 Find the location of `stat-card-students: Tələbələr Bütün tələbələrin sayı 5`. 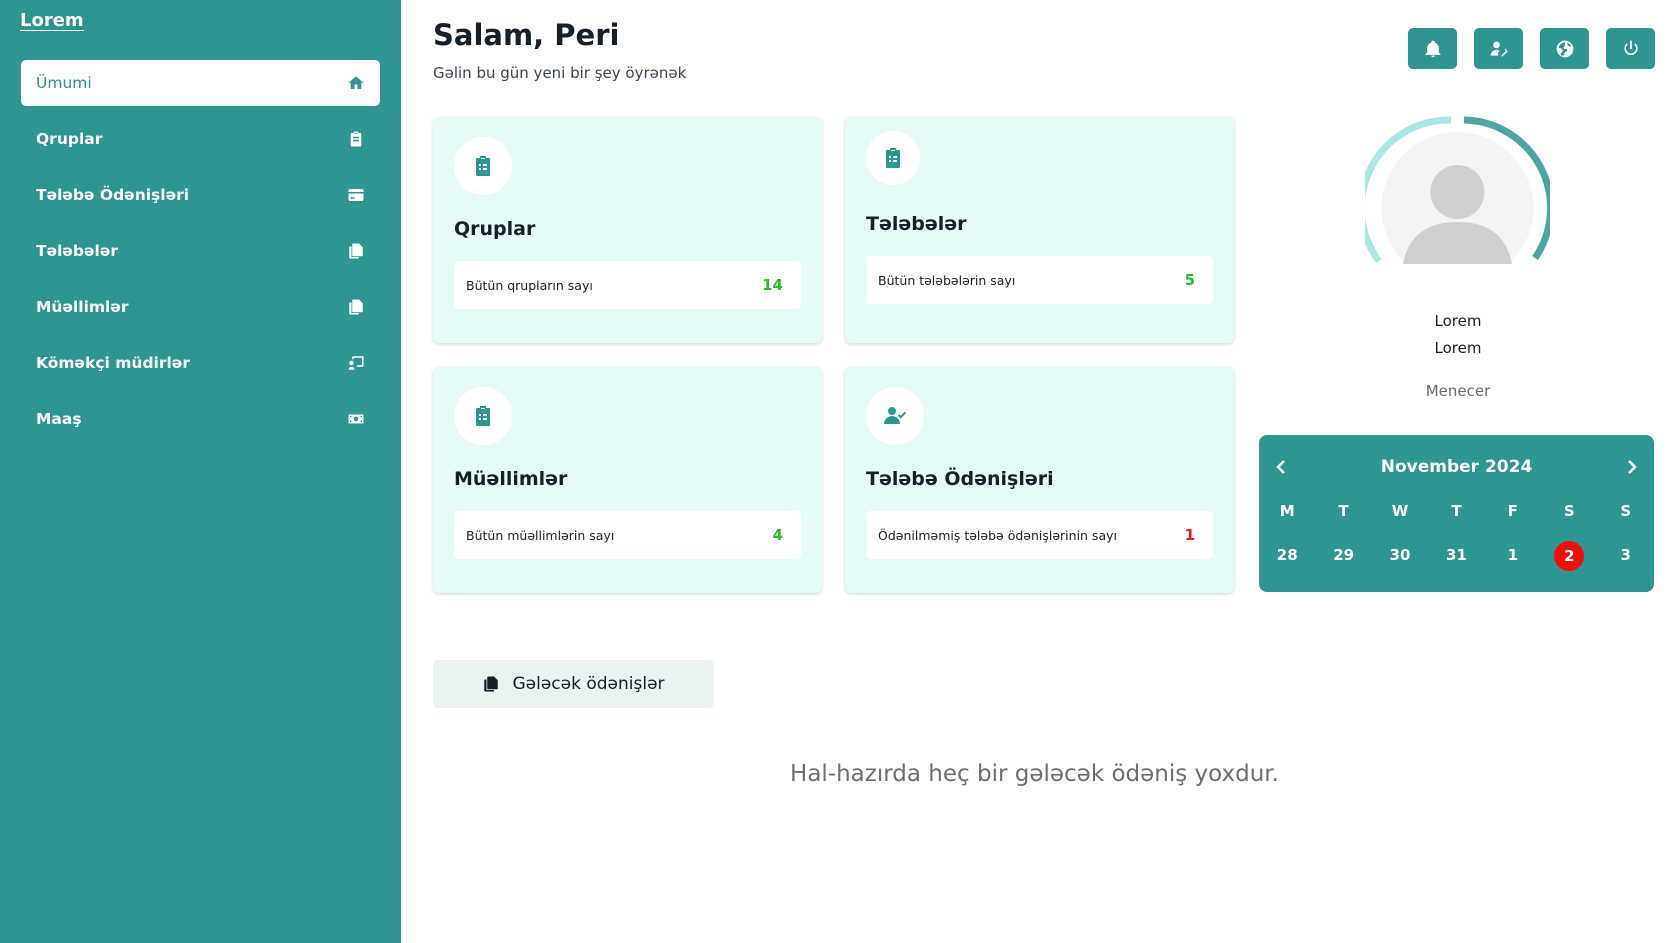

stat-card-students: Tələbələr Bütün tələbələrin sayı 5 is located at coordinates (1039, 230).